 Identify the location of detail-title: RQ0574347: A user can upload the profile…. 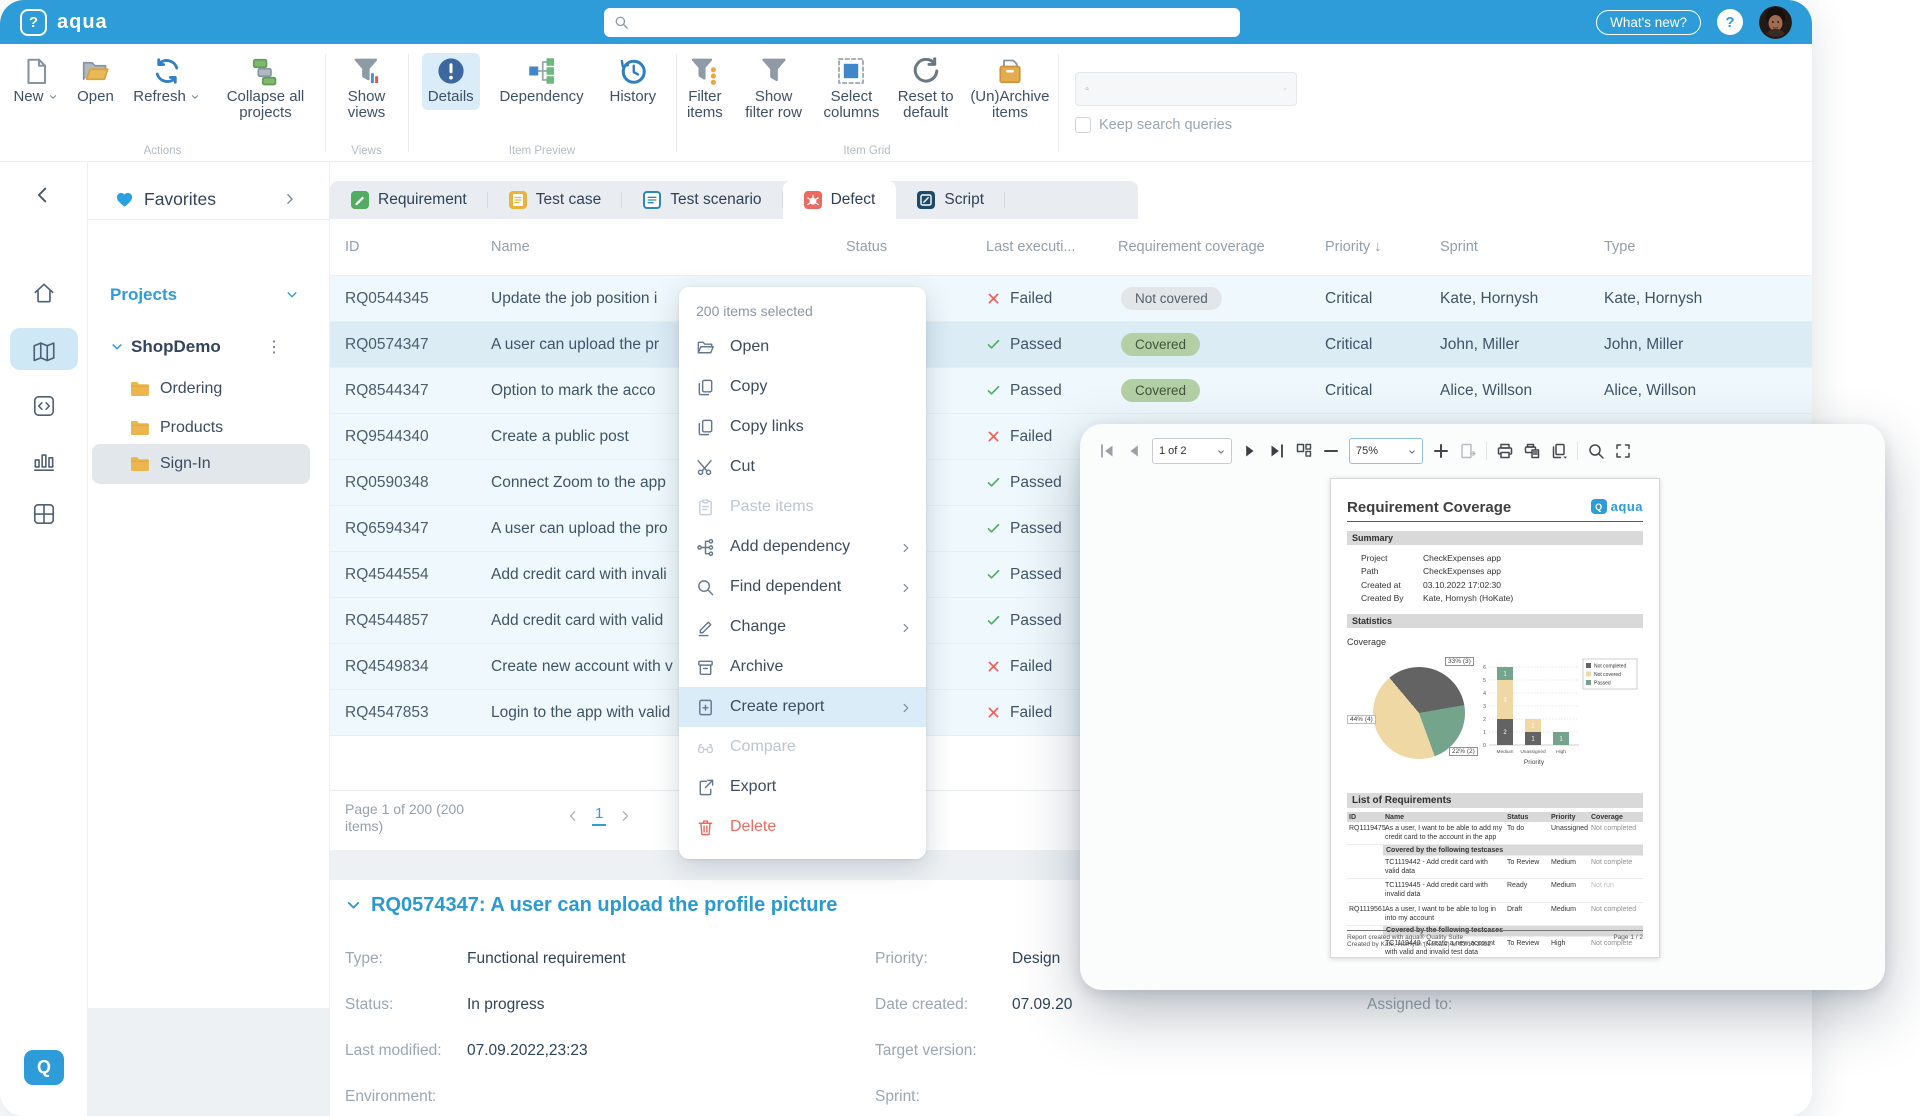
(591, 905).